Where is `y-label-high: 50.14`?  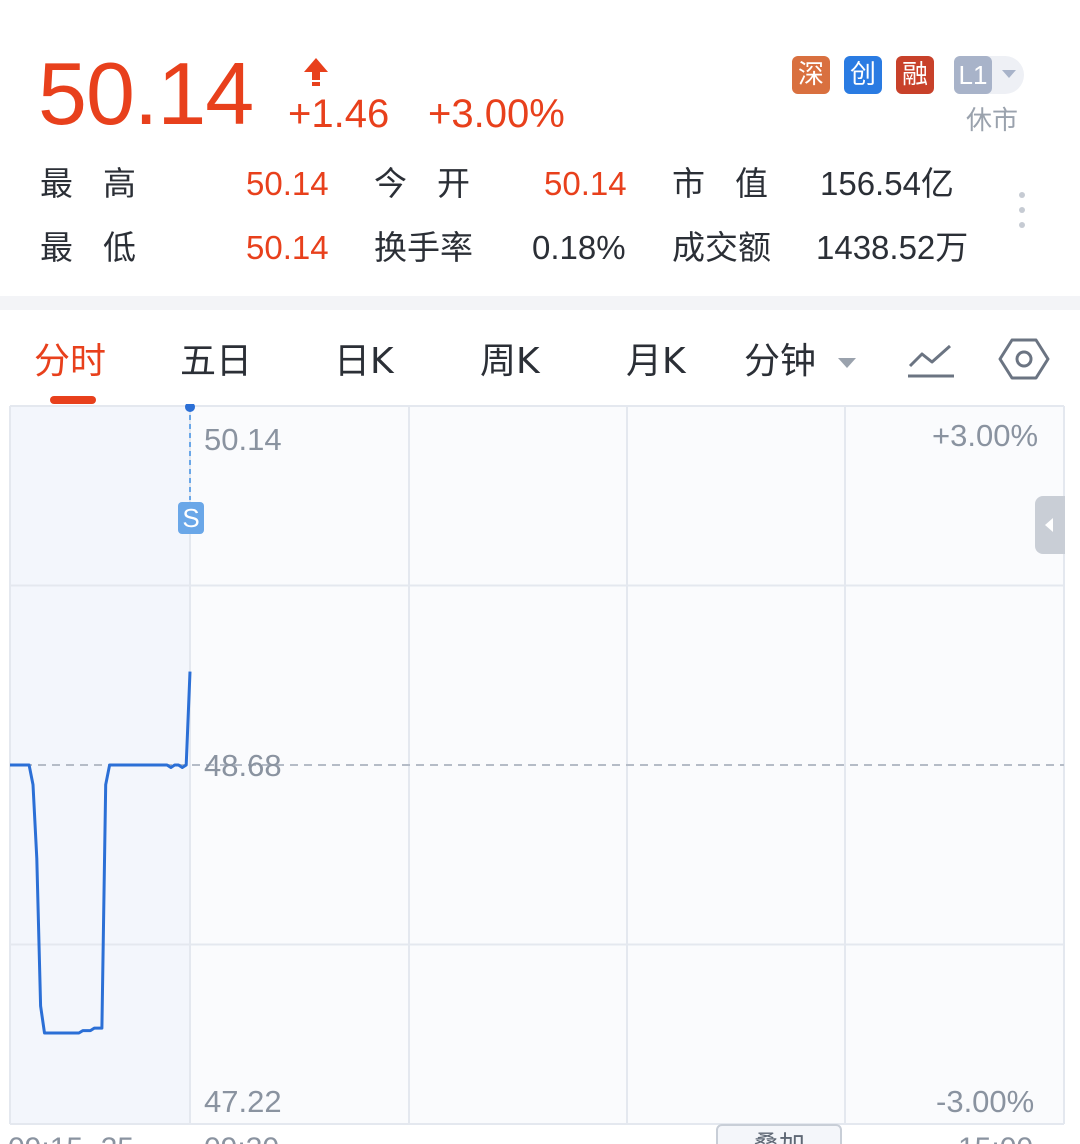
y-label-high: 50.14 is located at coordinates (243, 439).